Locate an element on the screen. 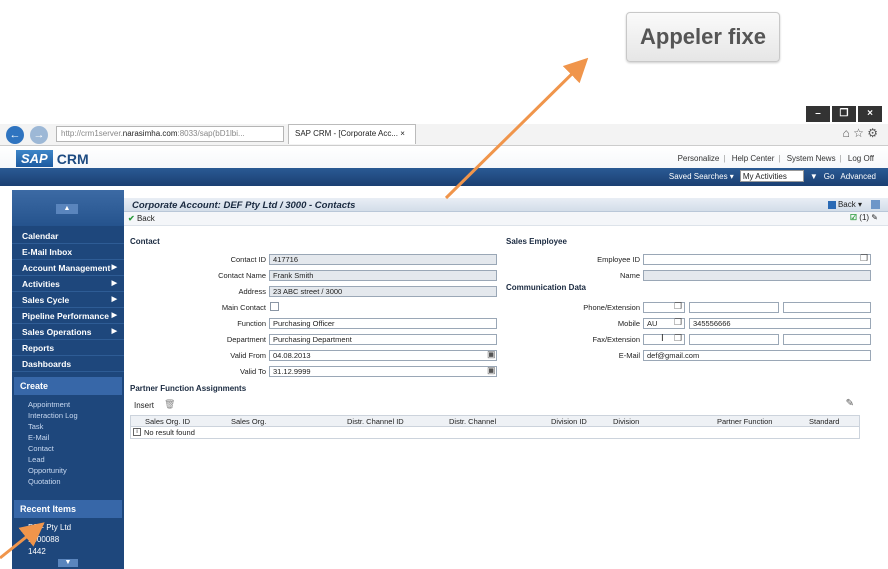 Image resolution: width=888 pixels, height=569 pixels. fax-extension-field is located at coordinates (827, 339).